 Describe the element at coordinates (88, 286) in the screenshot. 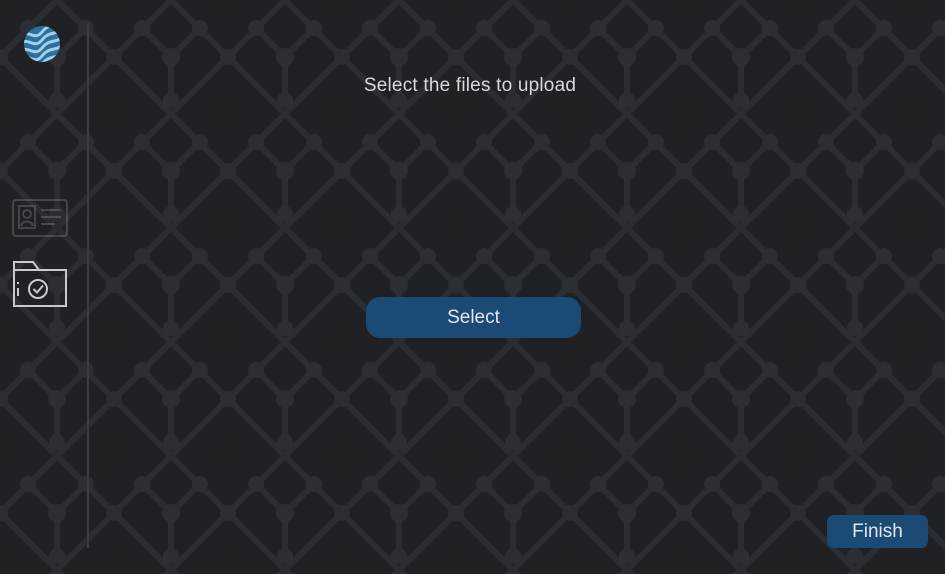

I see `sidebar-divider` at that location.